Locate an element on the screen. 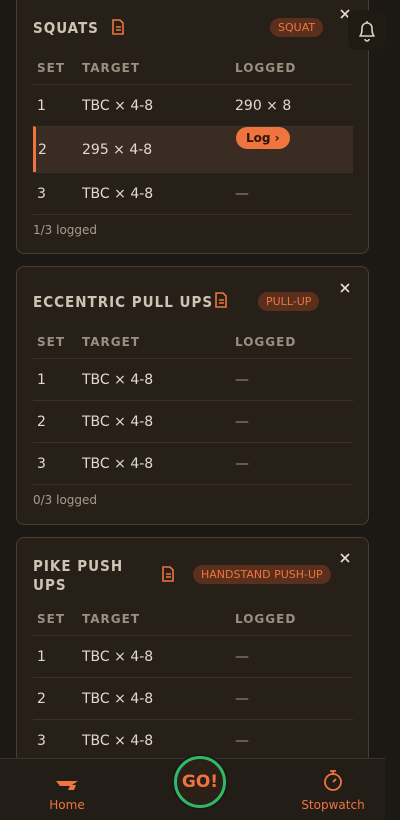 The width and height of the screenshot is (400, 820). nav-stopwatch-label: Stopwatch is located at coordinates (333, 805).